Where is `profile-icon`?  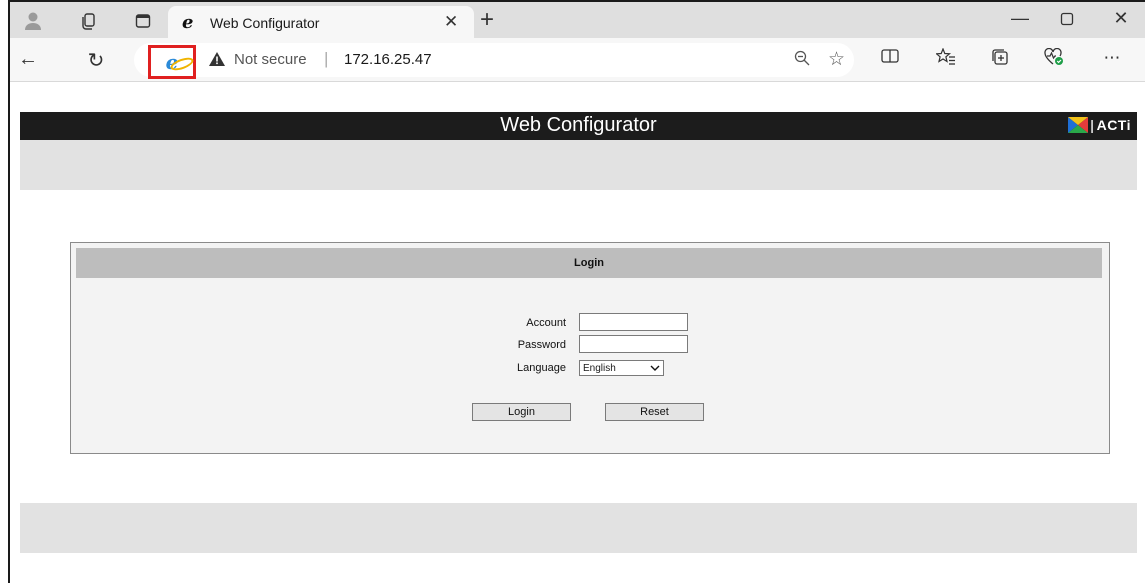
profile-icon is located at coordinates (33, 21).